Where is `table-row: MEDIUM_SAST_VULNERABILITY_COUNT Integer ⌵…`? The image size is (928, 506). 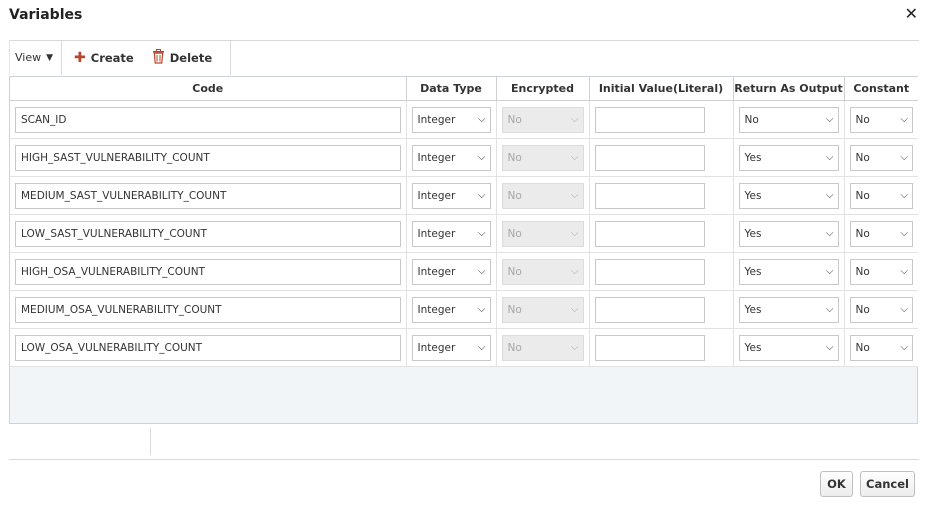
table-row: MEDIUM_SAST_VULNERABILITY_COUNT Integer ⌵… is located at coordinates (464, 195).